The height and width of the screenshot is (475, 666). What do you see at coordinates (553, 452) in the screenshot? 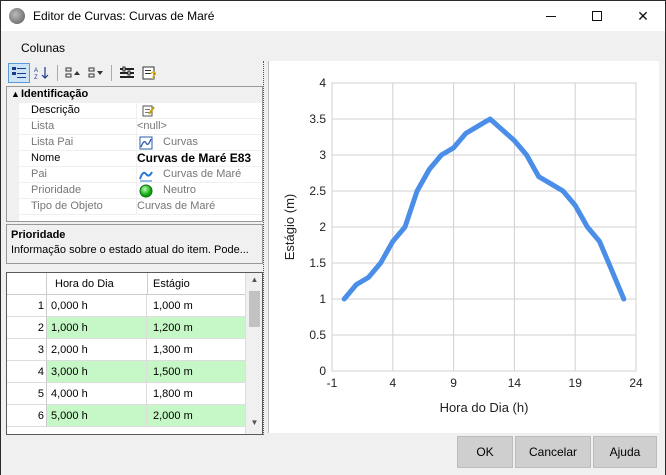
I see `cancel-button: Cancelar` at bounding box center [553, 452].